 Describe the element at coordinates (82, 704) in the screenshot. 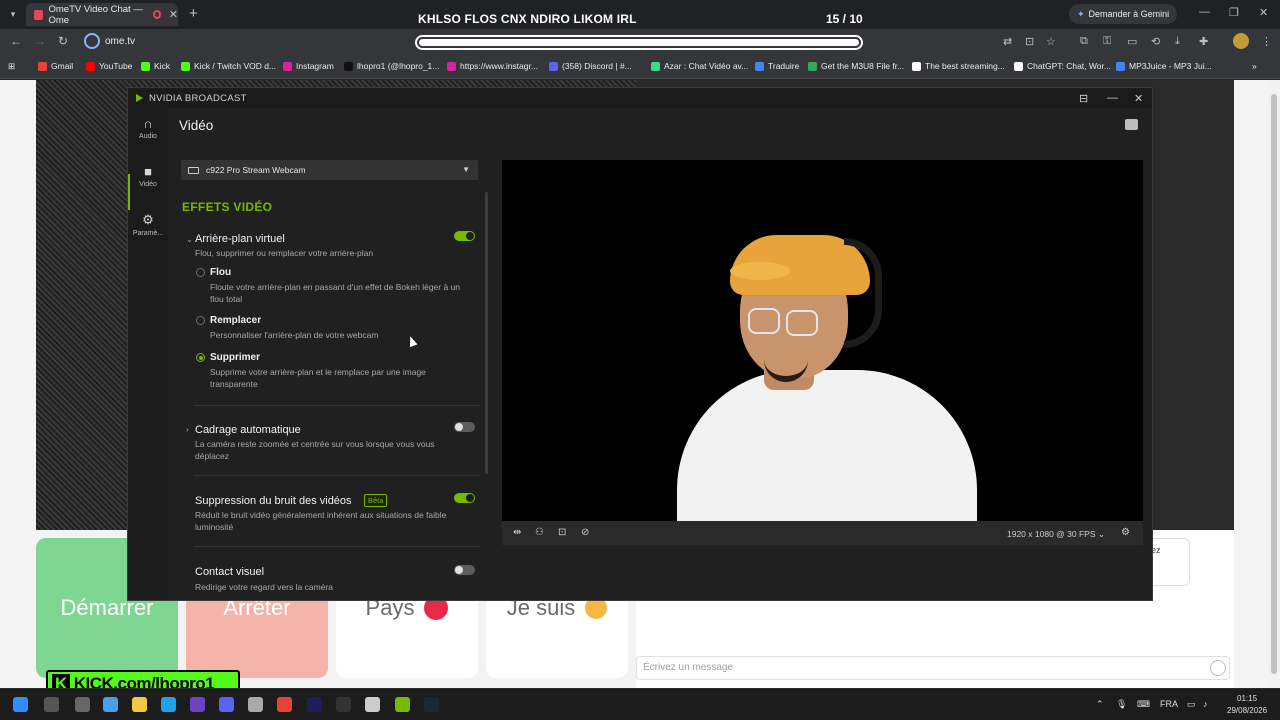

I see `task-view-icon` at that location.